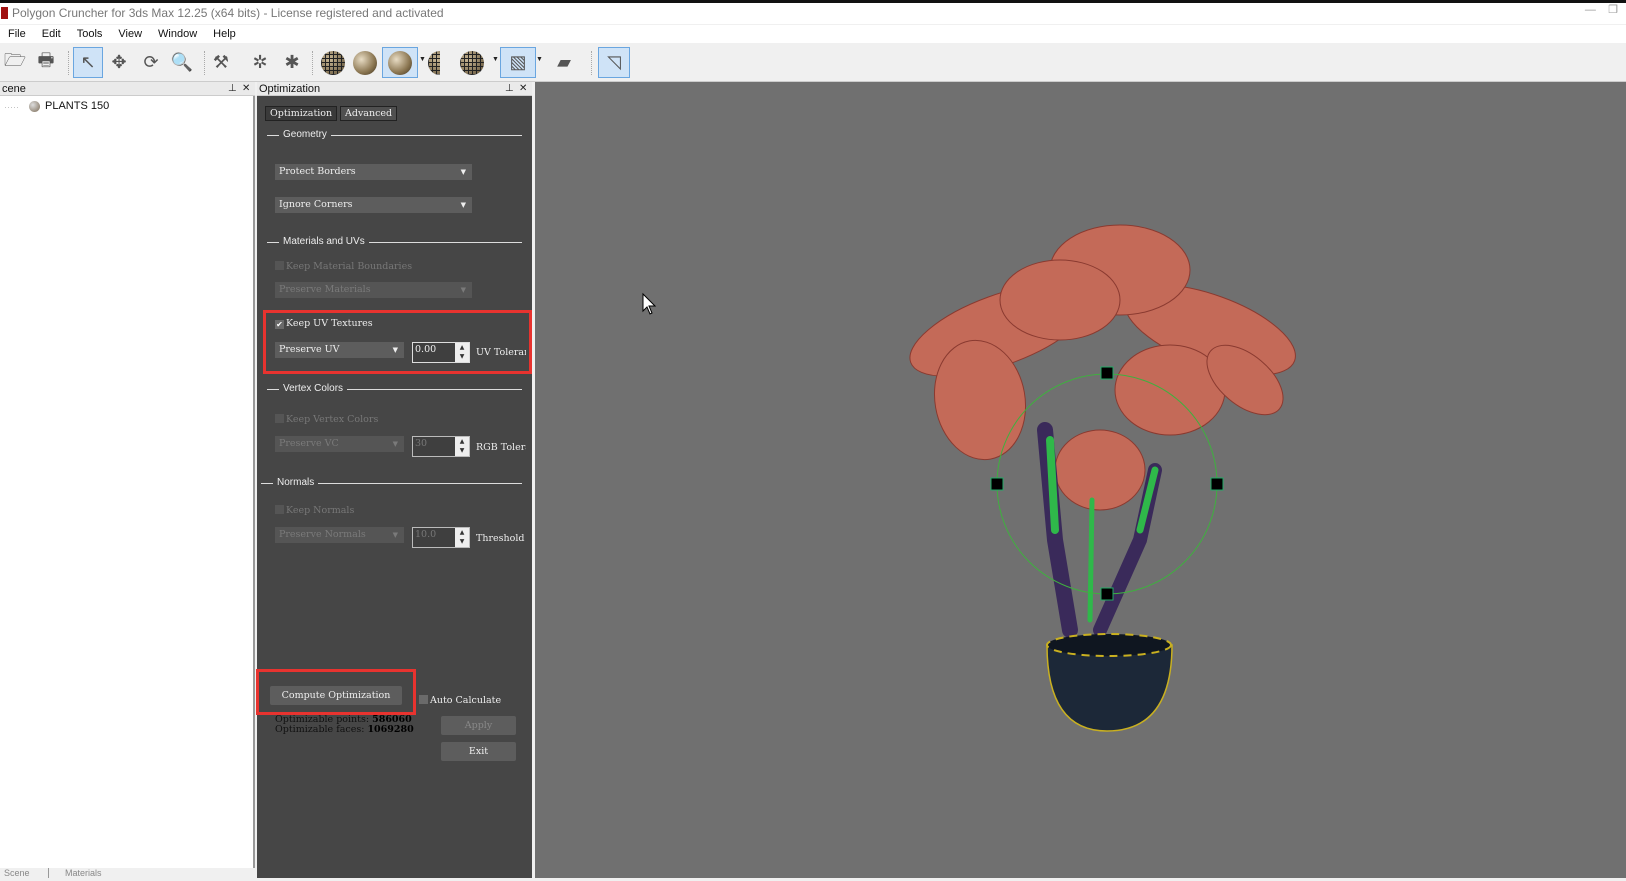 This screenshot has height=881, width=1626. What do you see at coordinates (14, 89) in the screenshot?
I see `scene-panel-title: cene` at bounding box center [14, 89].